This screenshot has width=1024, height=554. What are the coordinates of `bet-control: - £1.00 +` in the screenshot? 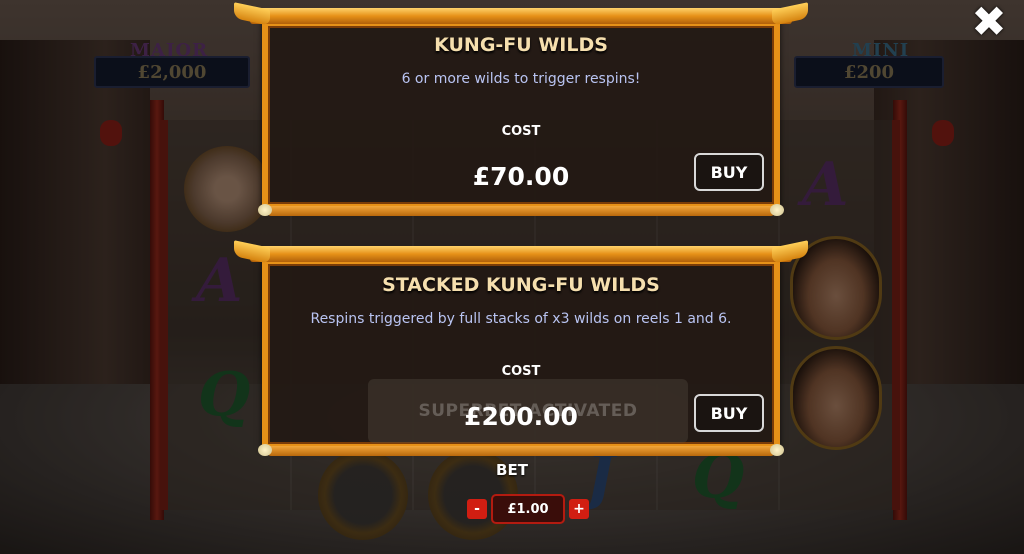 It's located at (528, 509).